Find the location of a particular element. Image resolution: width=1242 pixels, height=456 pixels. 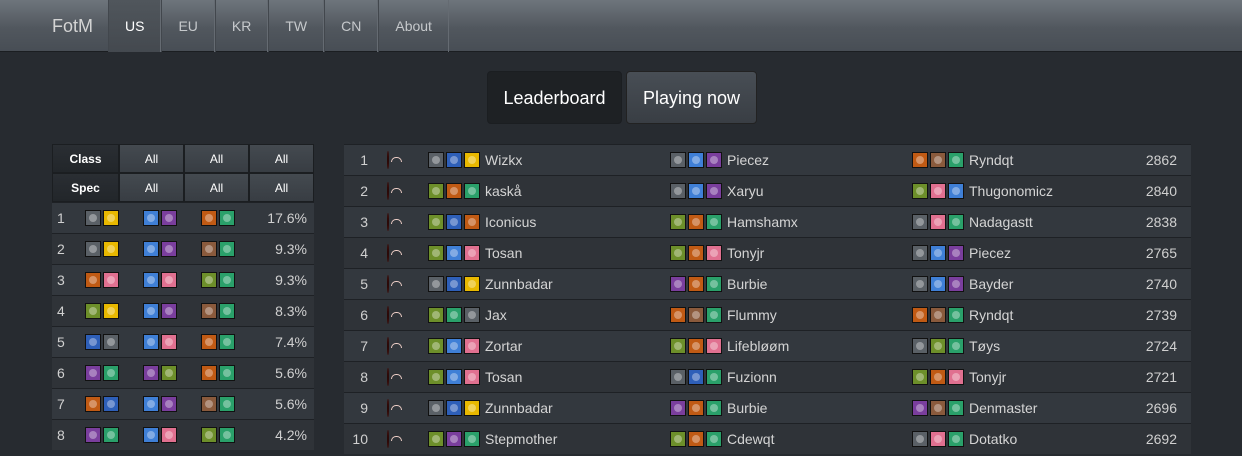

dk-spec-icon is located at coordinates (678, 377).